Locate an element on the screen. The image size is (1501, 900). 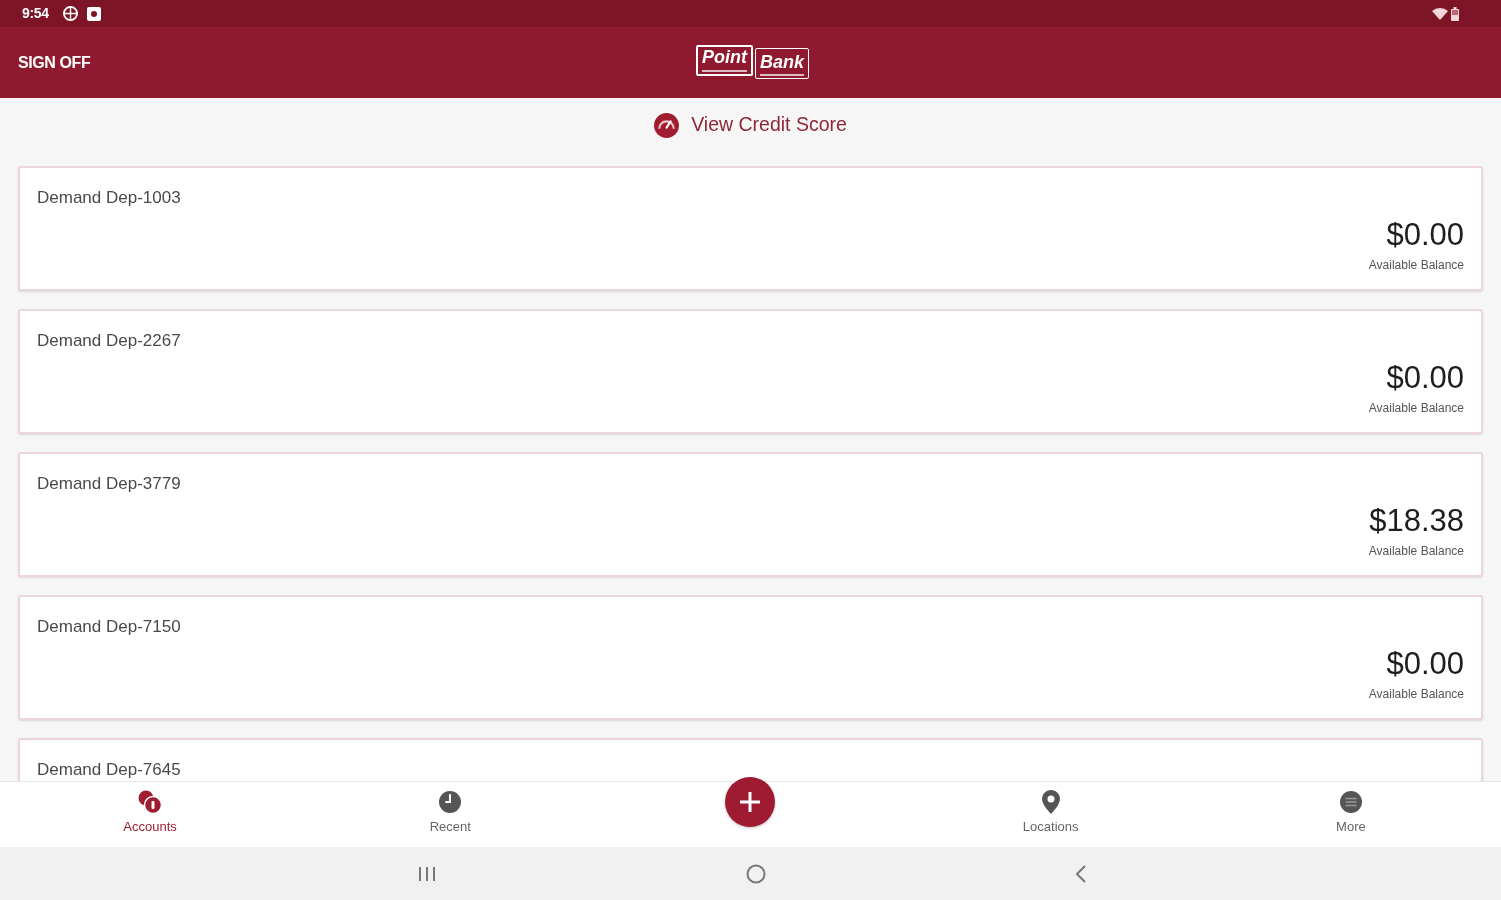
globe-icon is located at coordinates (70, 13).